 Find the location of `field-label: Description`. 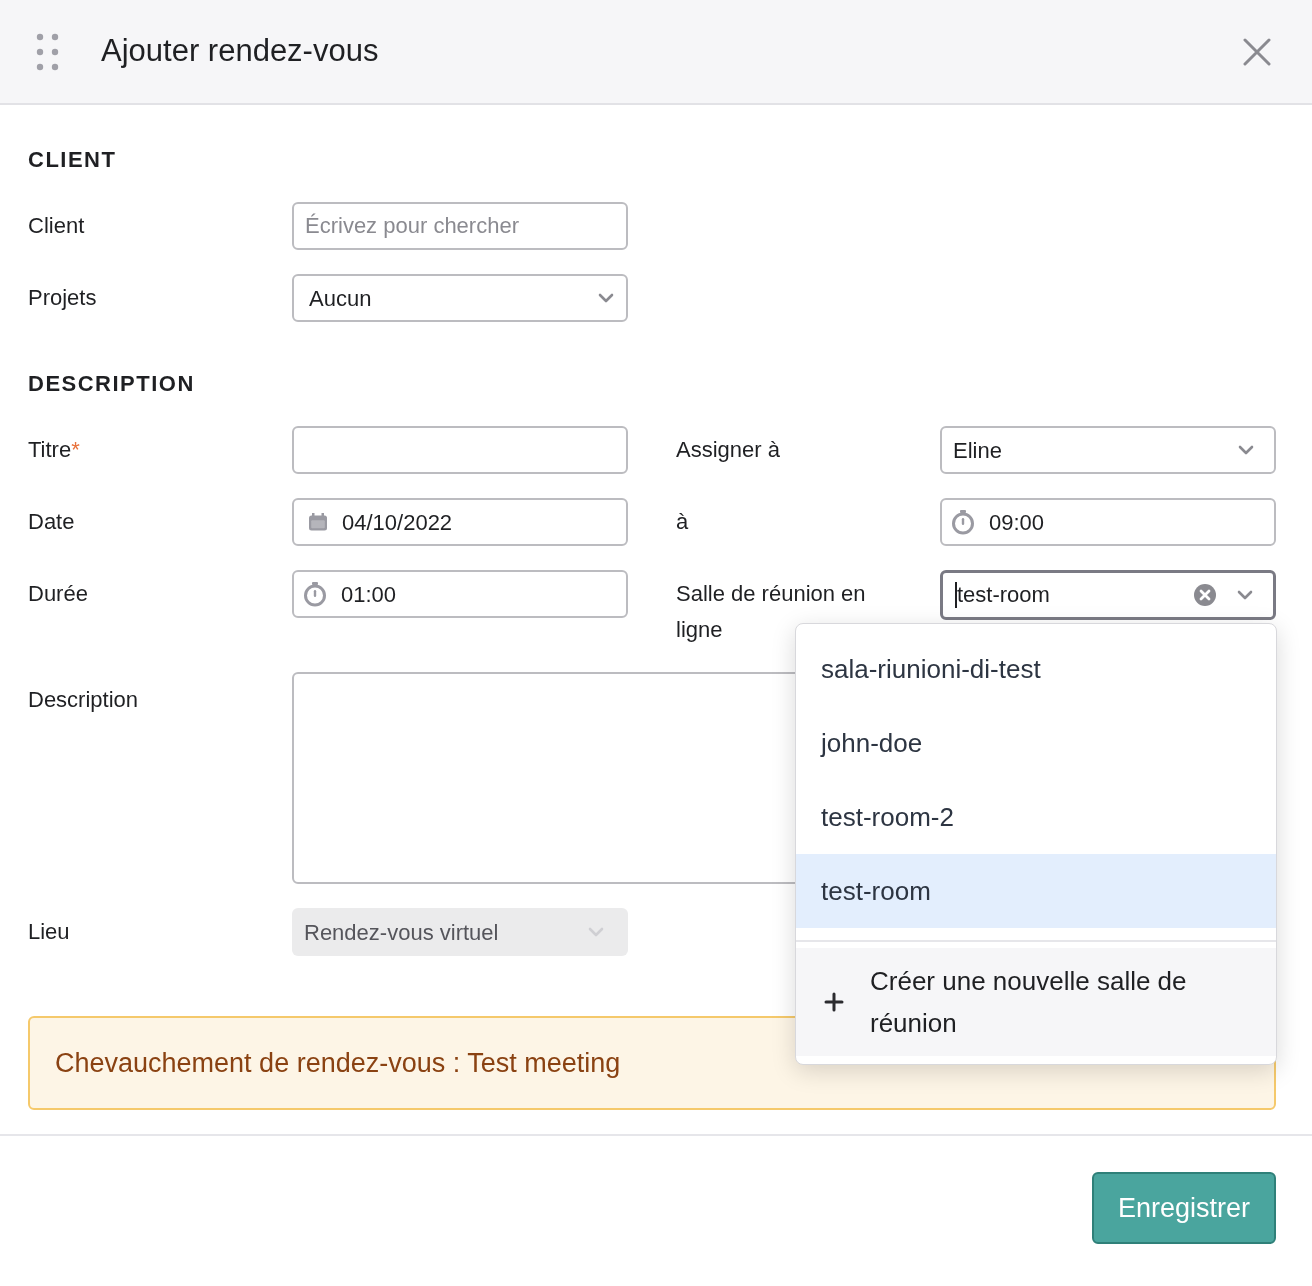

field-label: Description is located at coordinates (84, 700).